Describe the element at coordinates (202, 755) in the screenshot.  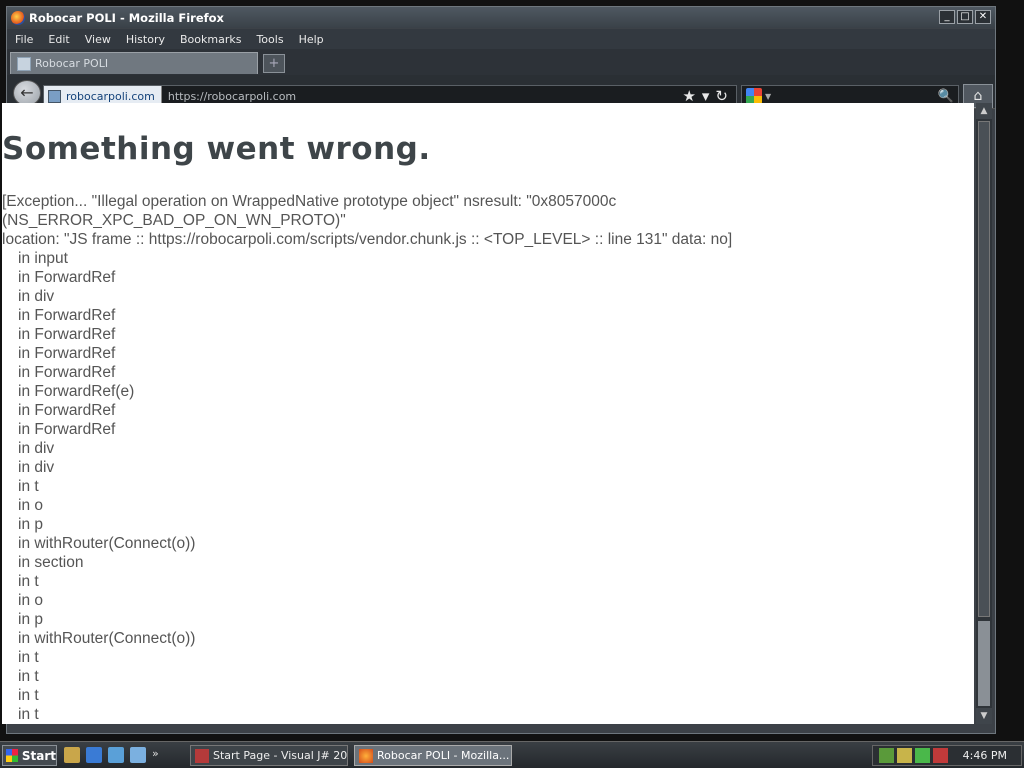
I see `visual-studio-icon` at that location.